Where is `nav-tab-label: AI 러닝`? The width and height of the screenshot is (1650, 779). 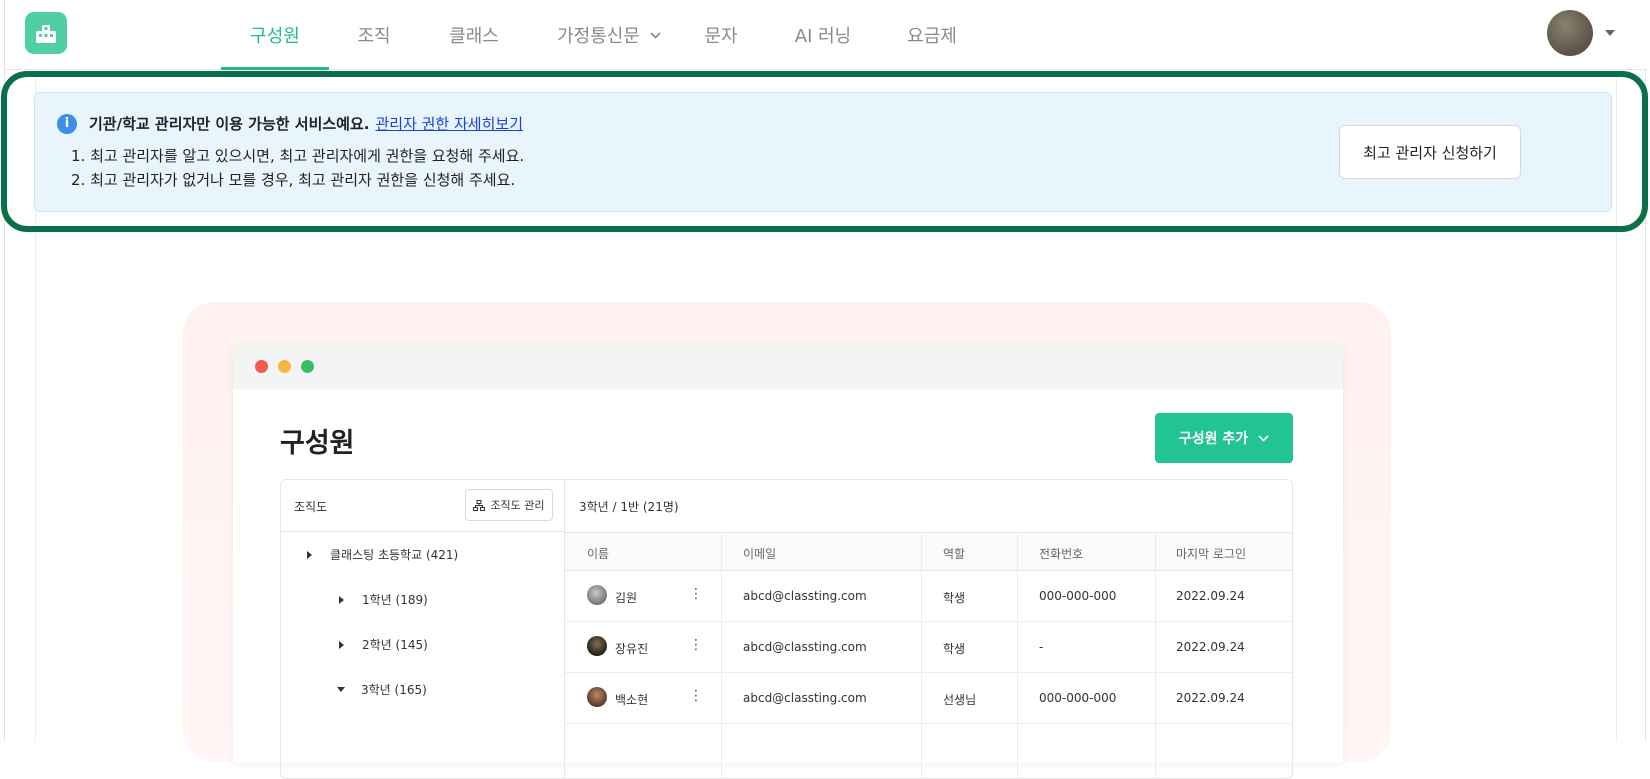 nav-tab-label: AI 러닝 is located at coordinates (823, 36).